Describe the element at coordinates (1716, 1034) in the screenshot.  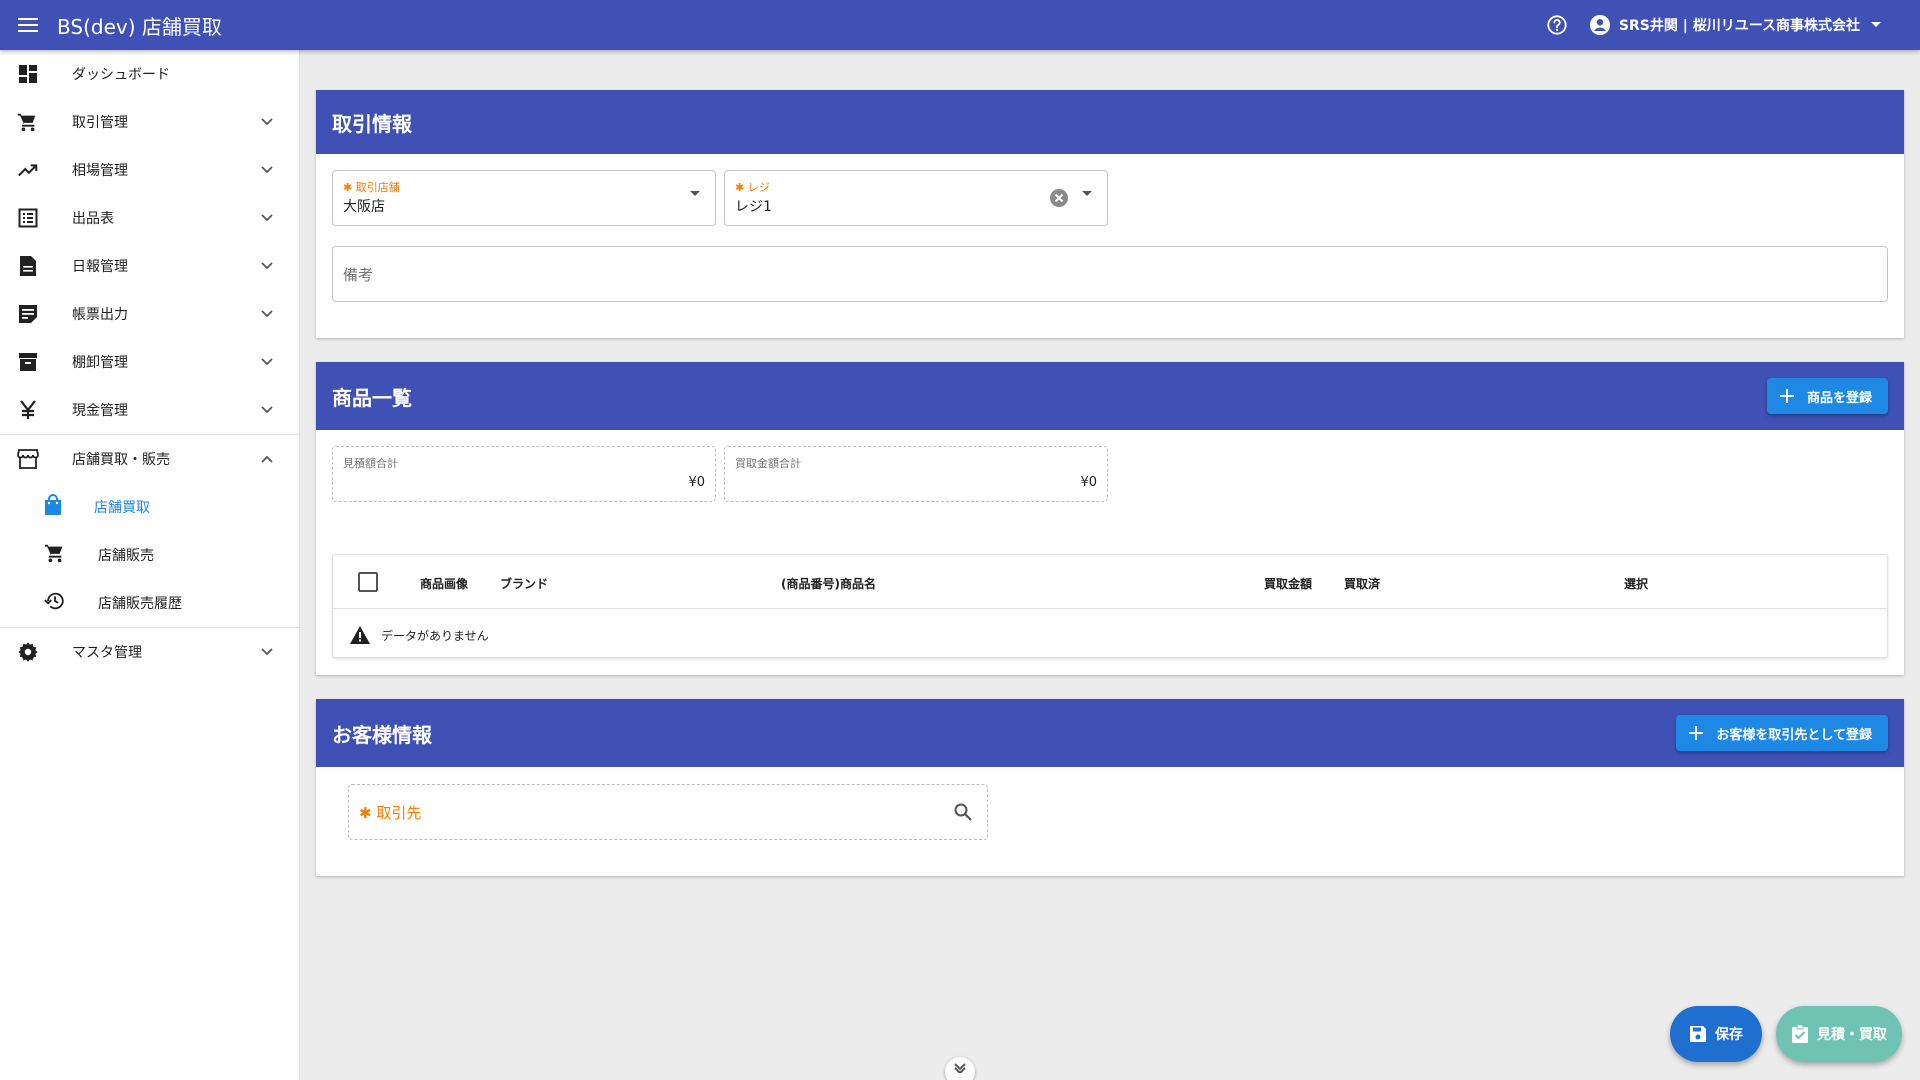
I see `save-button: 保存` at that location.